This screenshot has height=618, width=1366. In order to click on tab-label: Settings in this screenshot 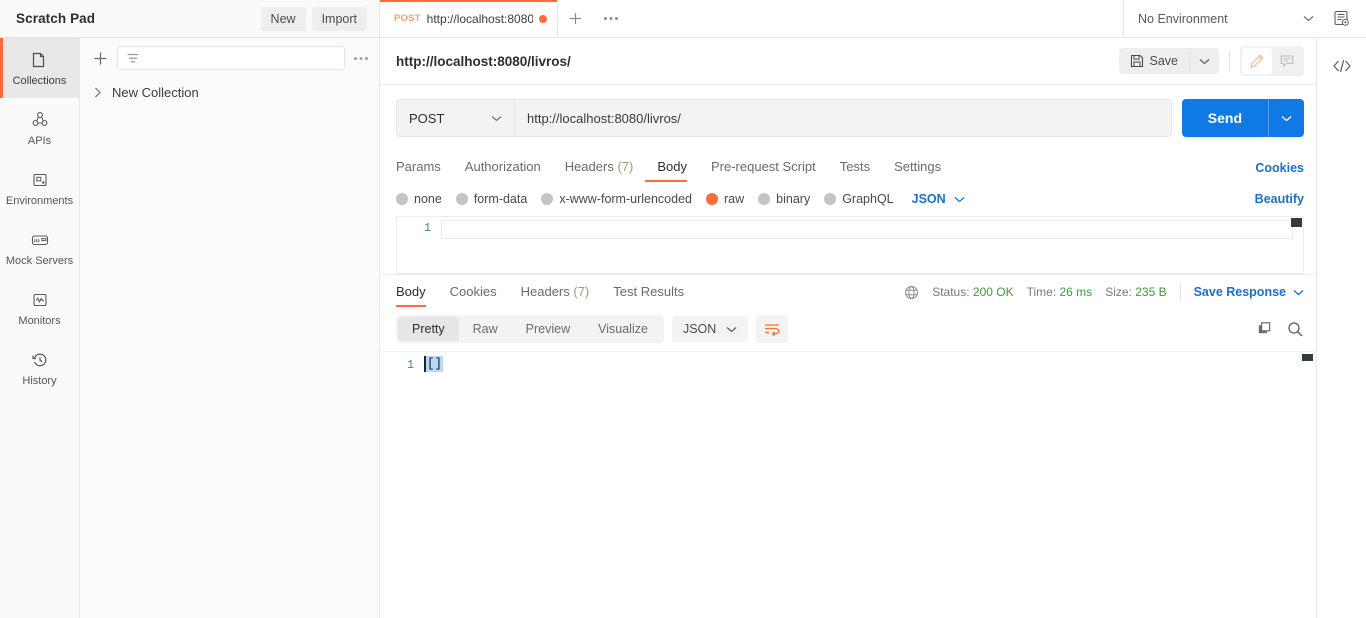, I will do `click(918, 166)`.